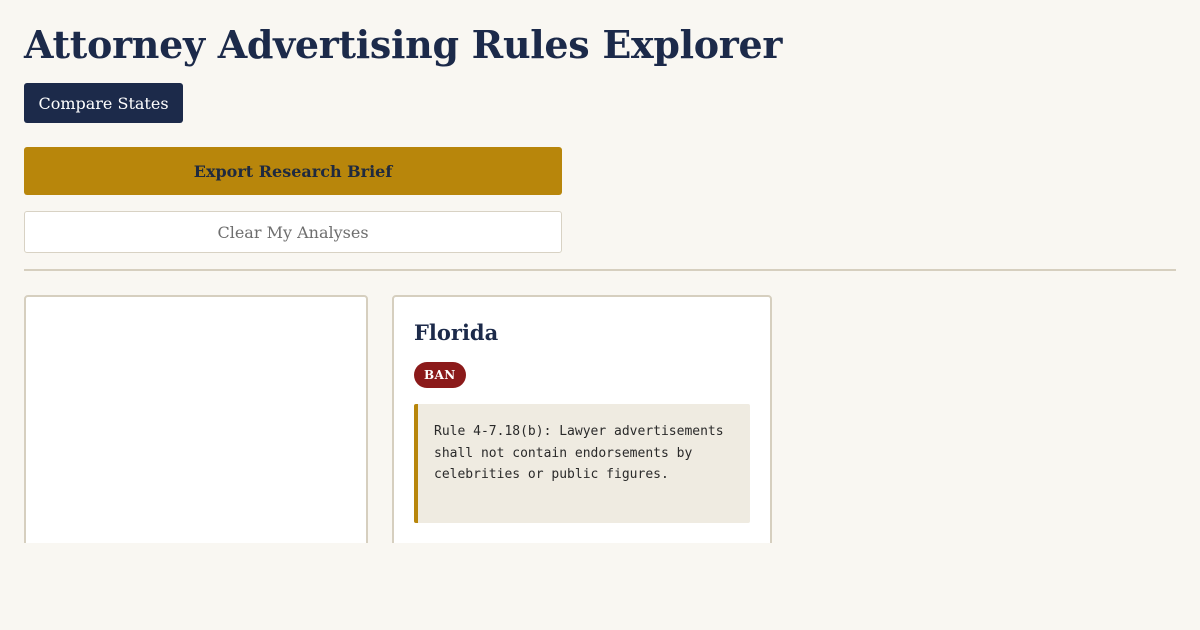 This screenshot has height=630, width=1200. I want to click on state-name: Florida, so click(456, 332).